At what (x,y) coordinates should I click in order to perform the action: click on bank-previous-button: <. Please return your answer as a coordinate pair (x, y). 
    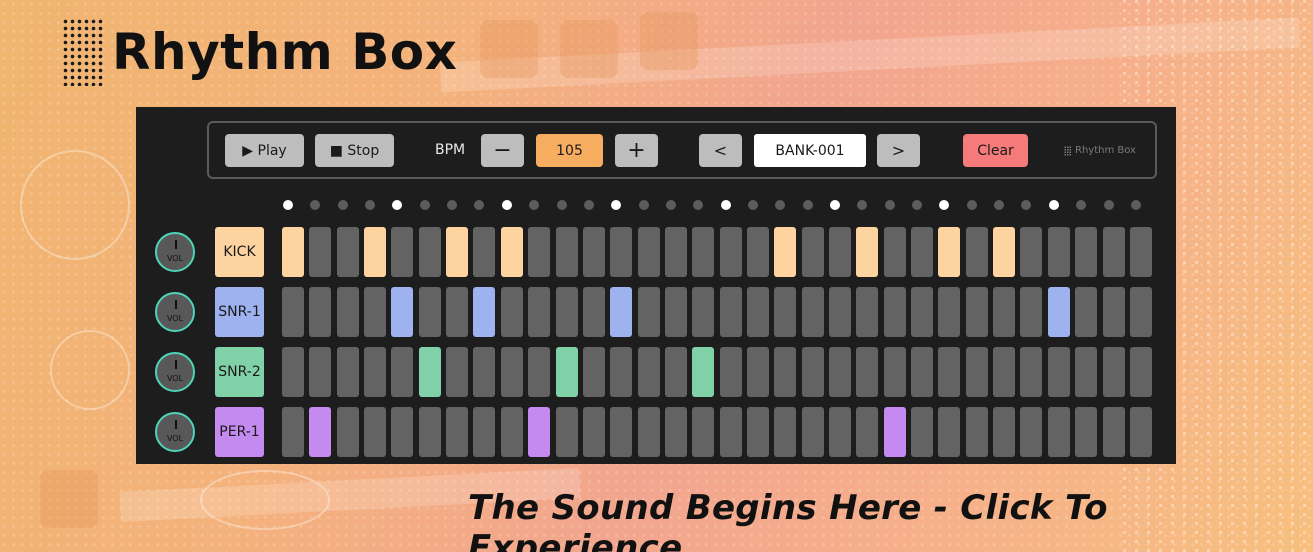
    Looking at the image, I should click on (720, 150).